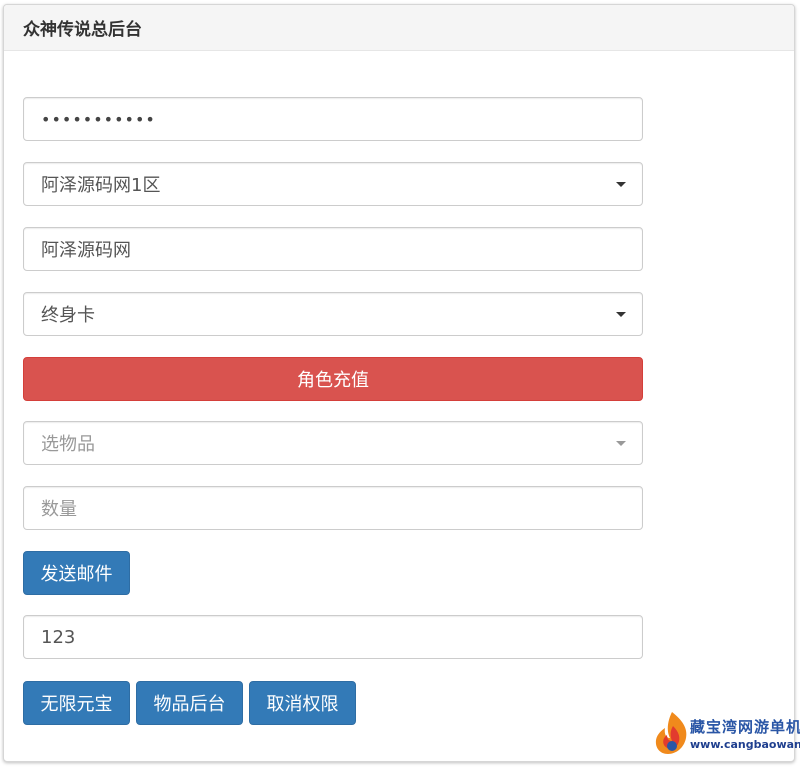 The height and width of the screenshot is (767, 800). Describe the element at coordinates (333, 508) in the screenshot. I see `quantity-input: 数量` at that location.